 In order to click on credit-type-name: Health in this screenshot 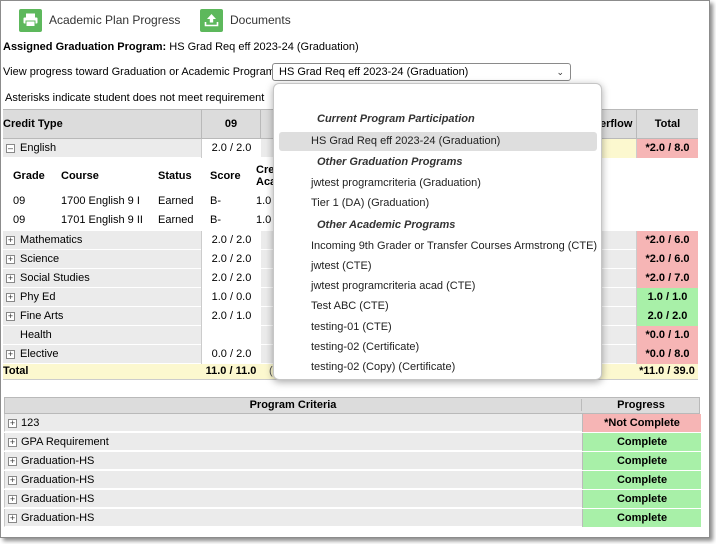, I will do `click(36, 335)`.